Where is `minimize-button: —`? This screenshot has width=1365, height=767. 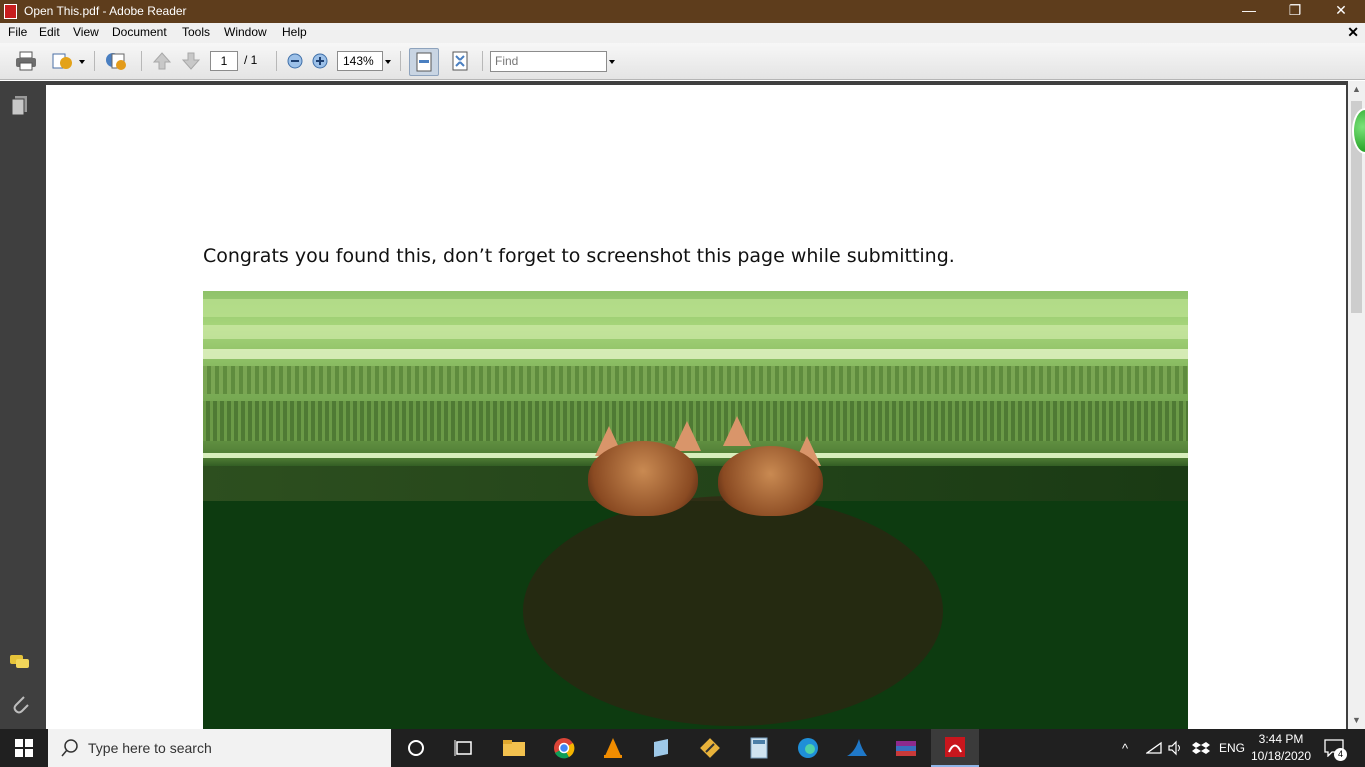 minimize-button: — is located at coordinates (1249, 11).